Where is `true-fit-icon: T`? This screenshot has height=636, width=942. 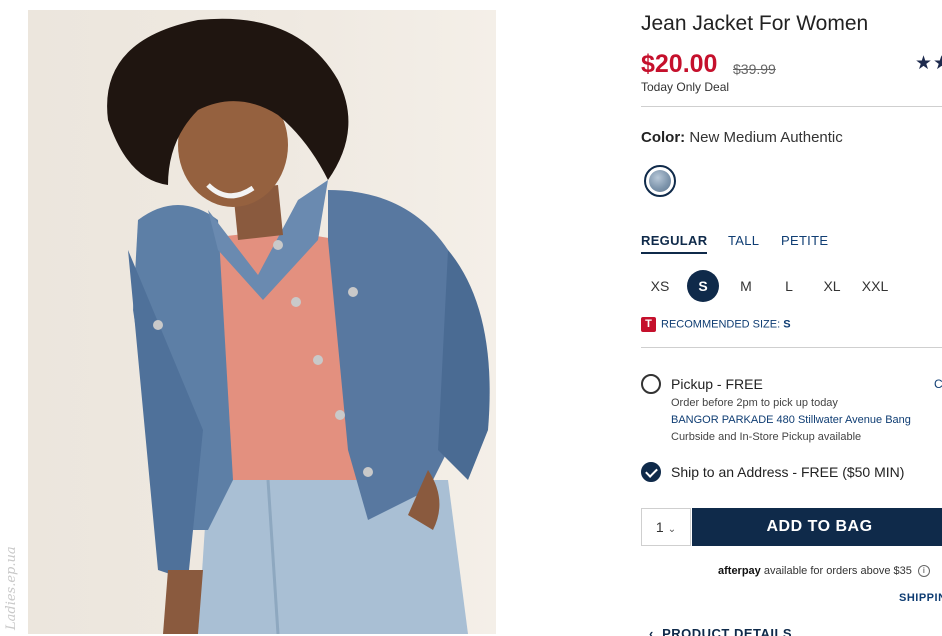
true-fit-icon: T is located at coordinates (648, 324).